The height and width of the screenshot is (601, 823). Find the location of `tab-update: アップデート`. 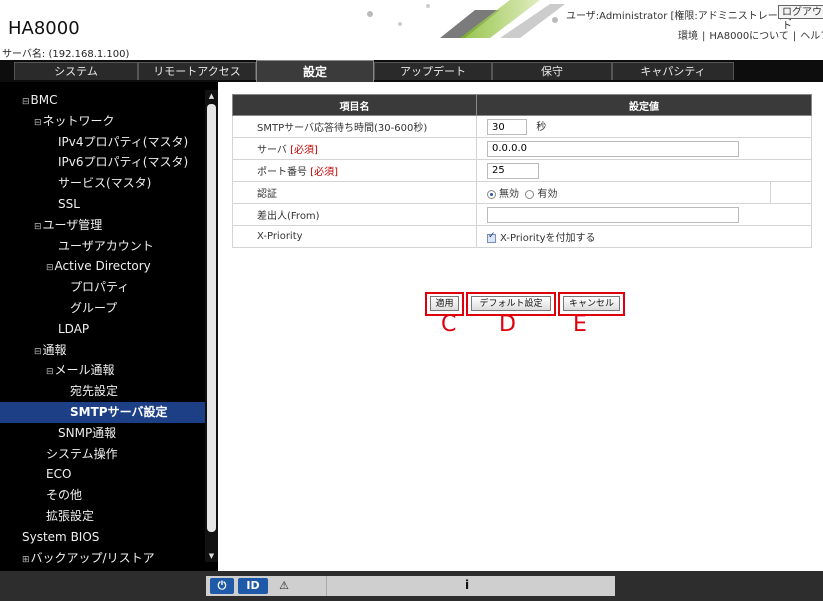

tab-update: アップデート is located at coordinates (433, 71).